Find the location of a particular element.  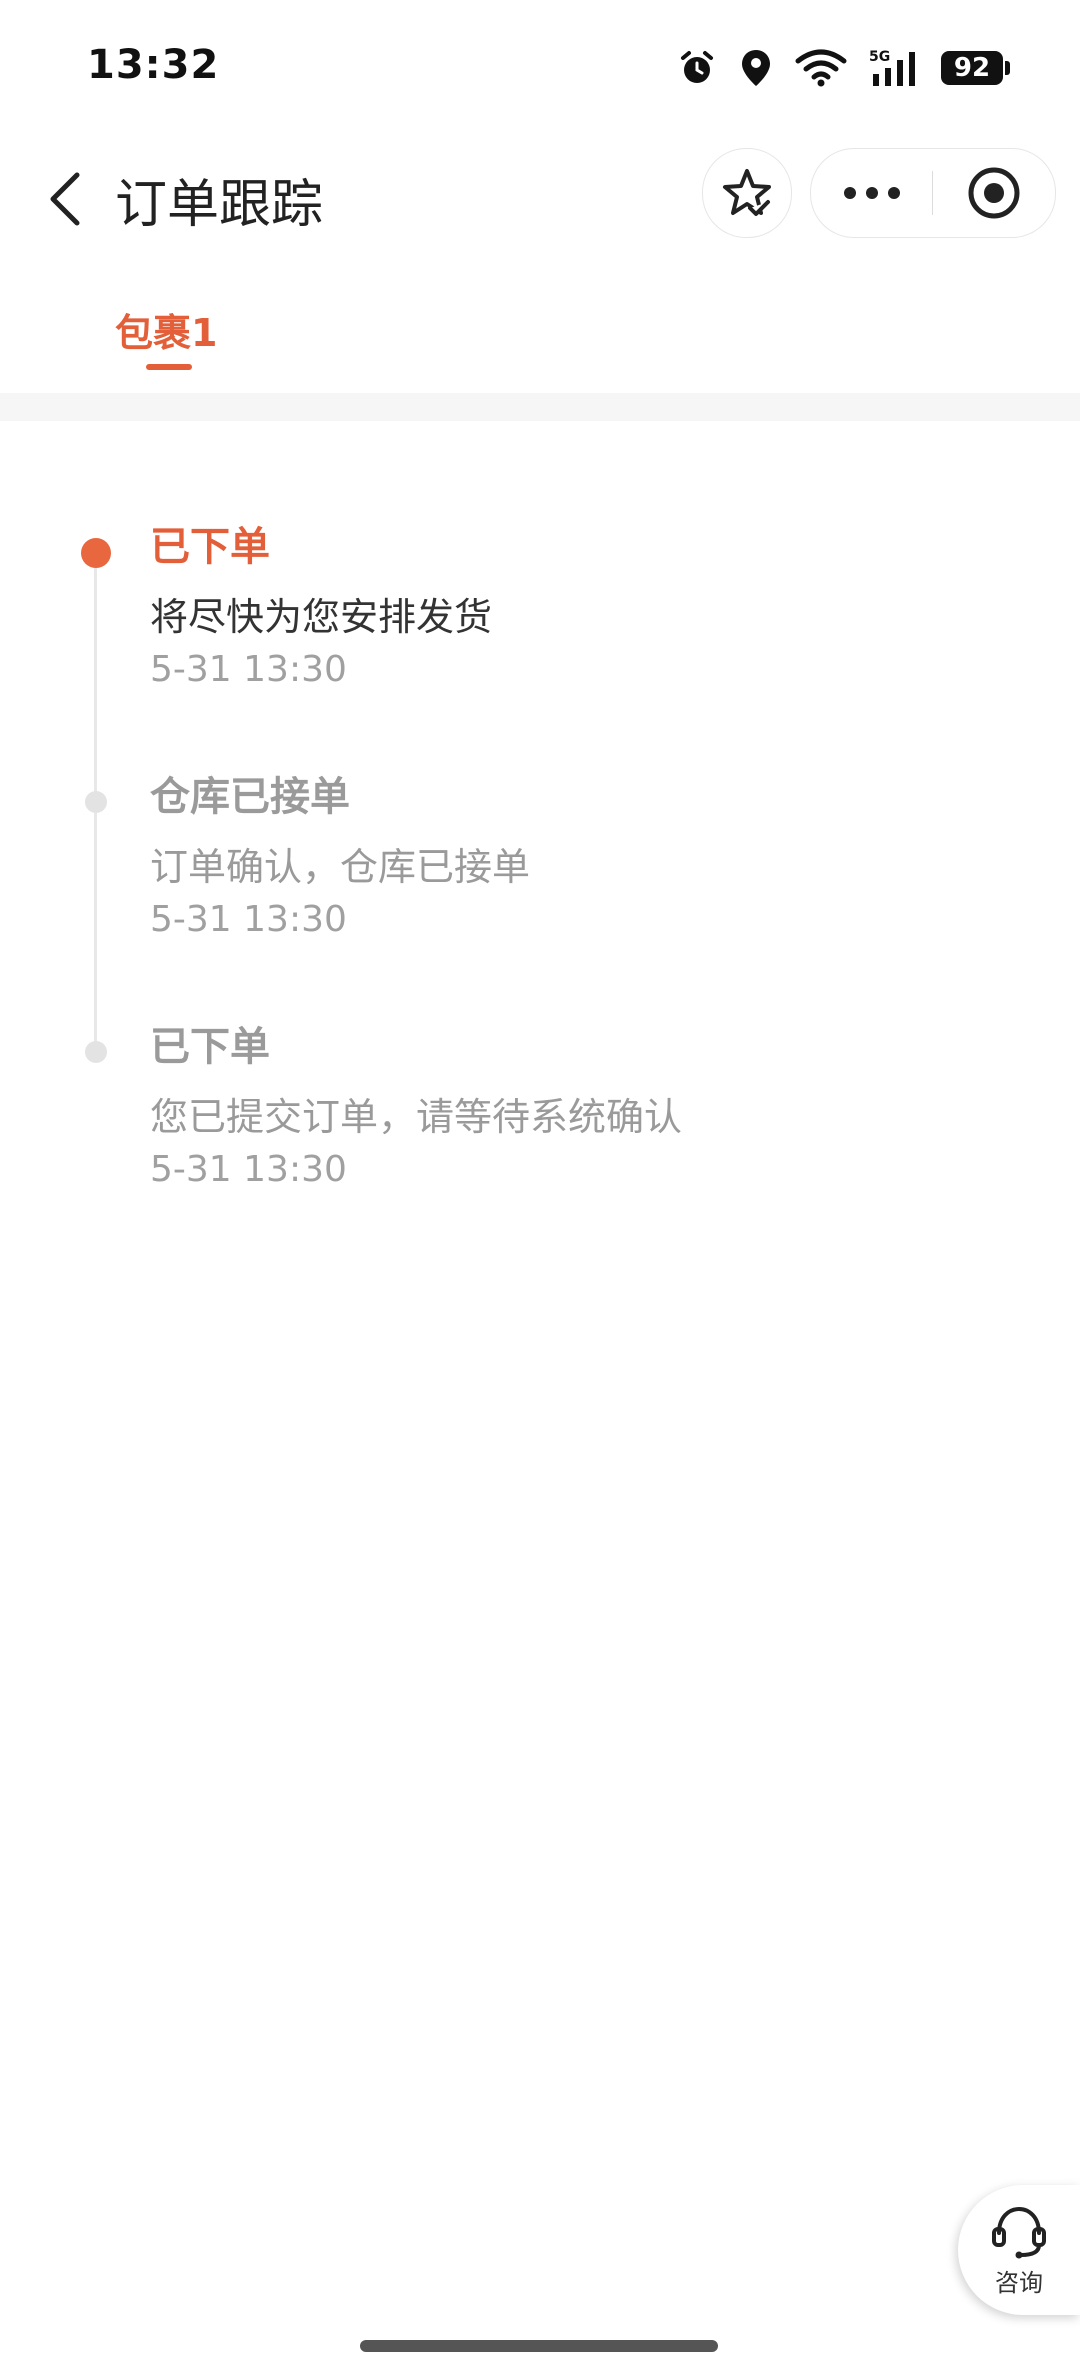

wifi-icon is located at coordinates (821, 68).